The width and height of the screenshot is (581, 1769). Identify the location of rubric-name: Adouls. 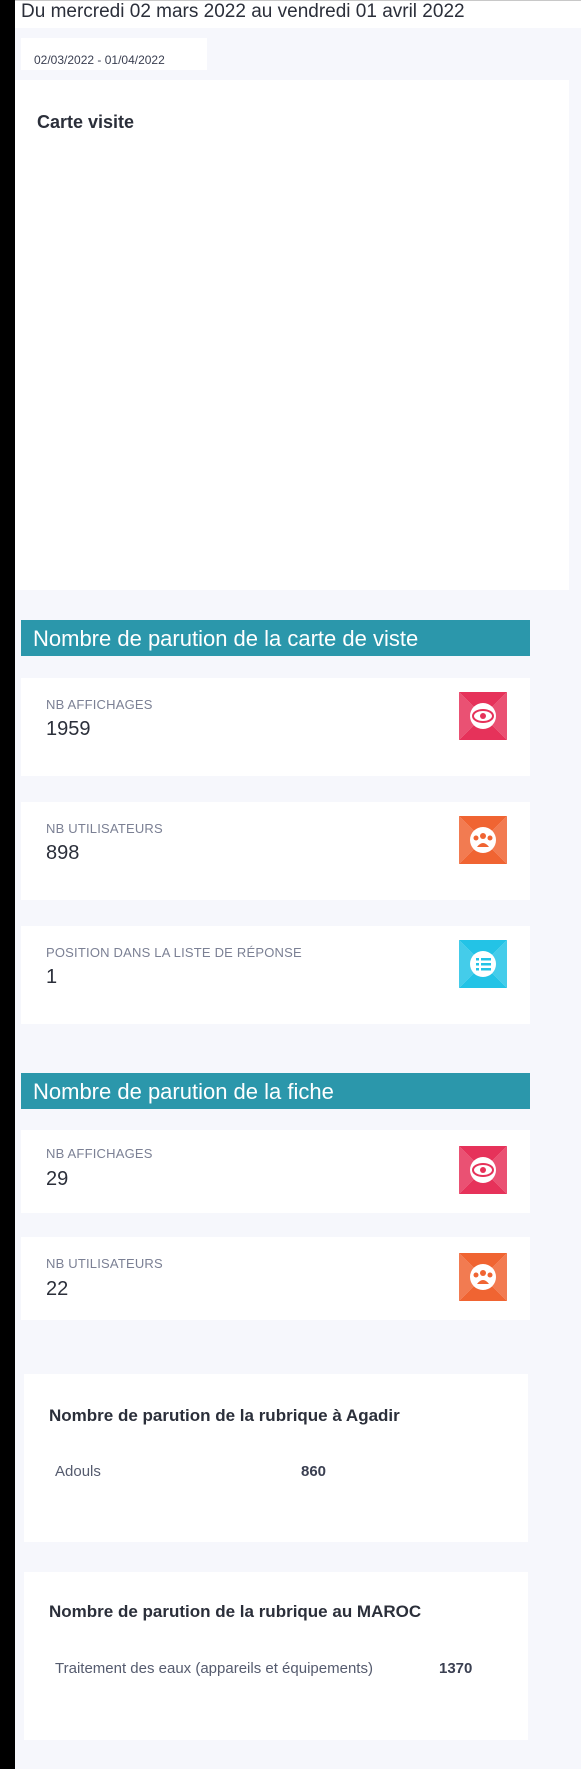
(78, 1471).